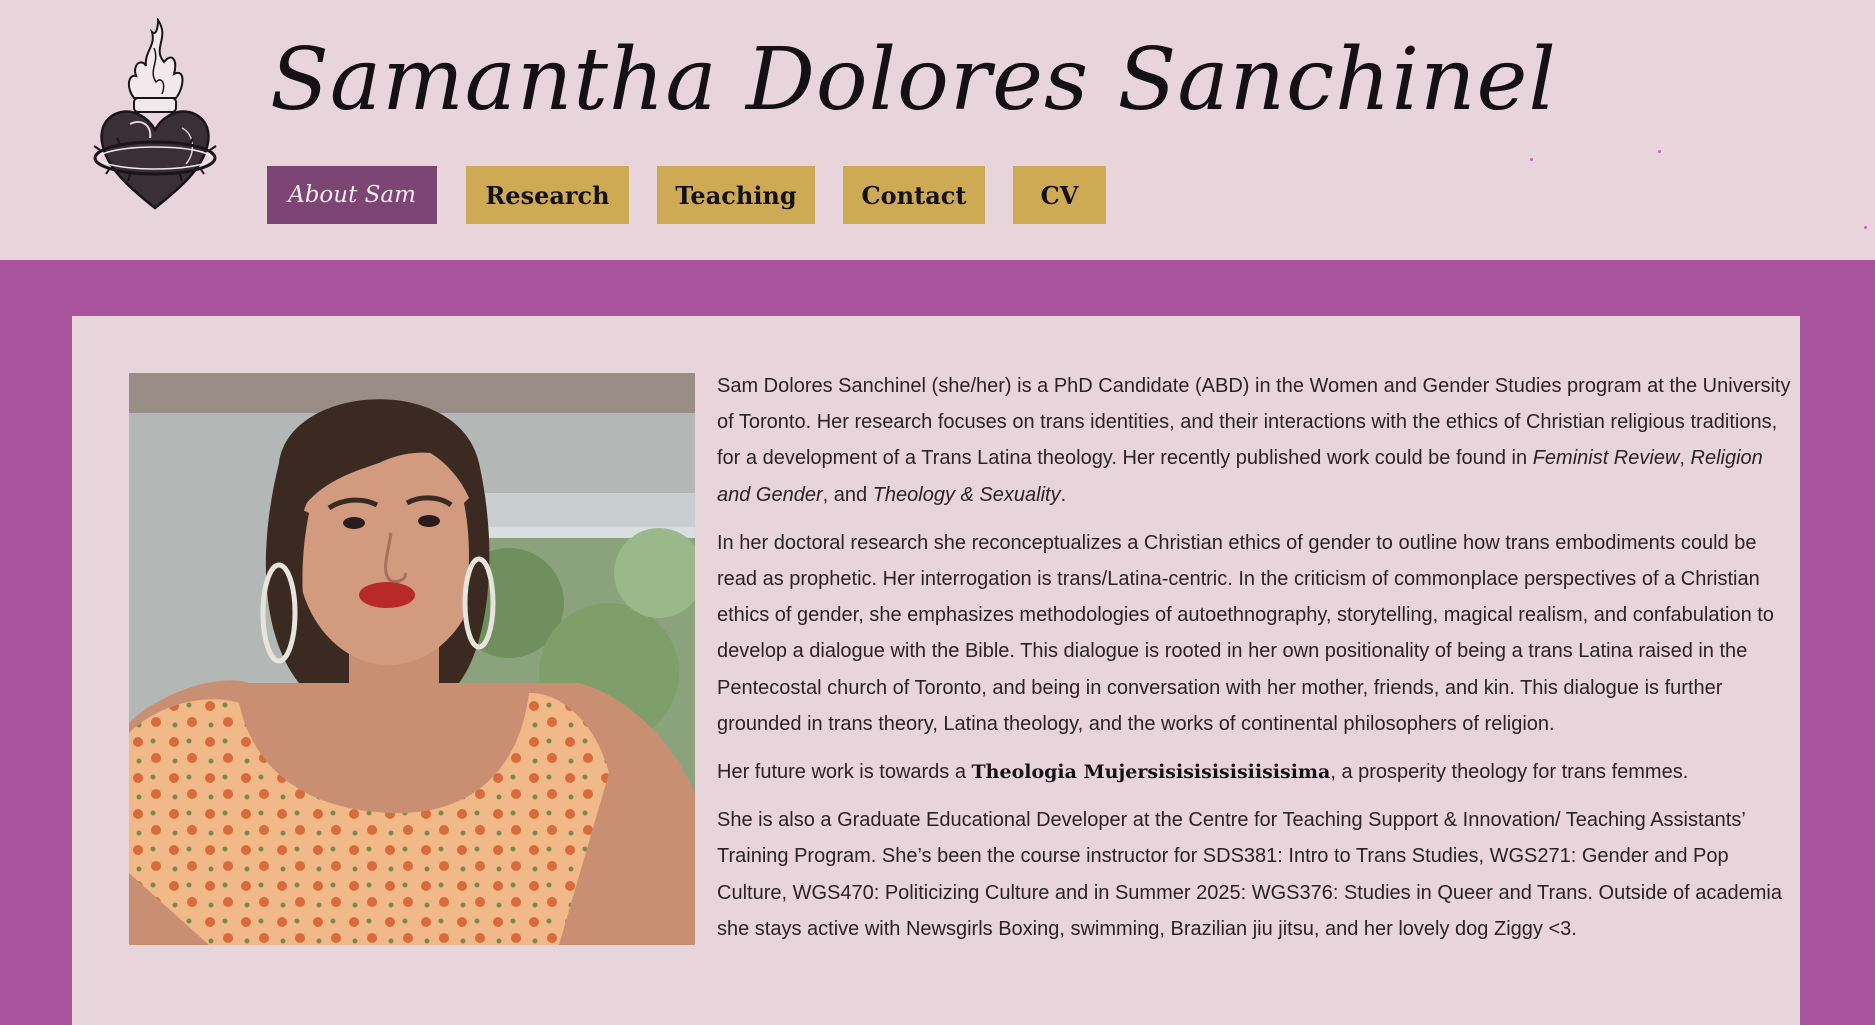  I want to click on nav-cv-label: CV, so click(1059, 195).